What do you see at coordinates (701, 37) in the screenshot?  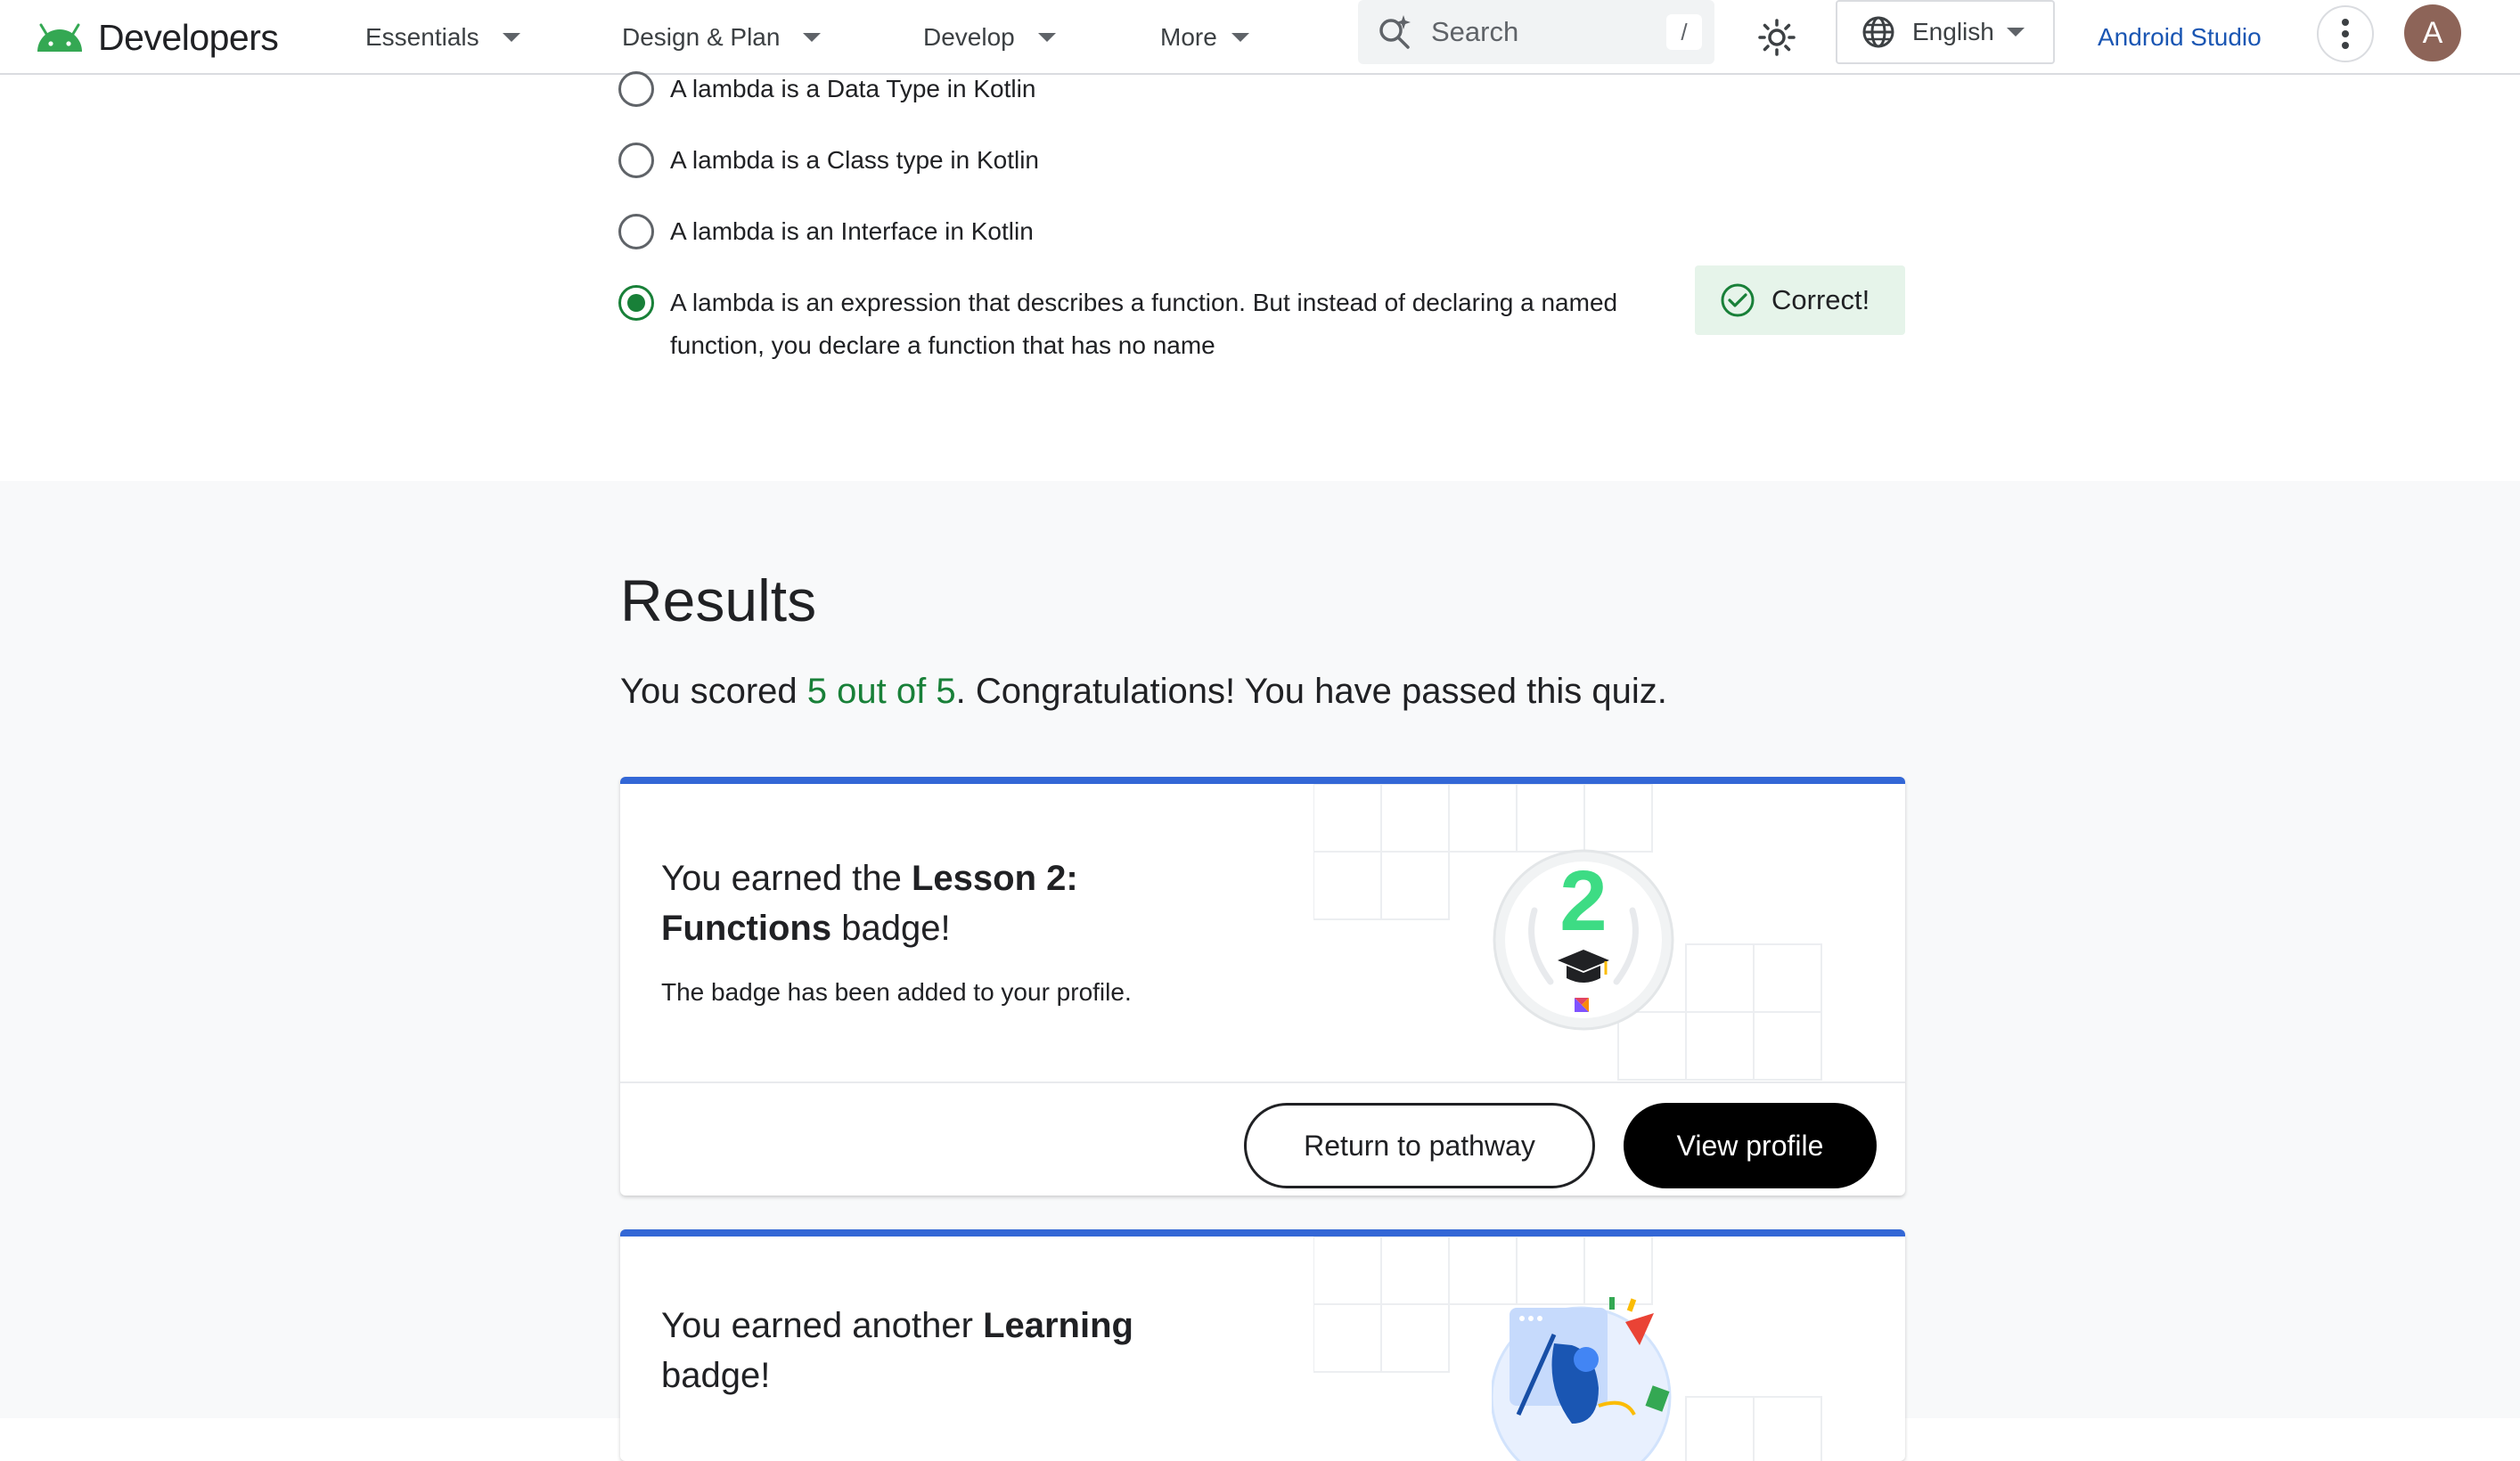 I see `nav-label: Design & Plan` at bounding box center [701, 37].